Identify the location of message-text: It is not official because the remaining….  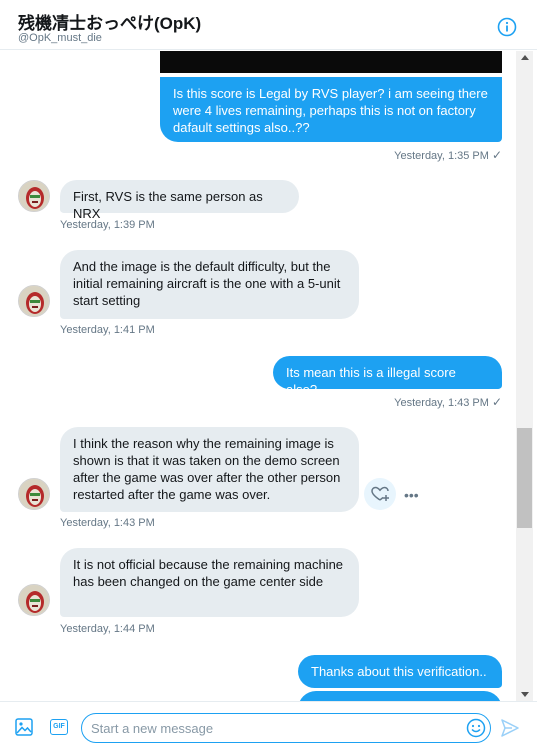
(208, 573).